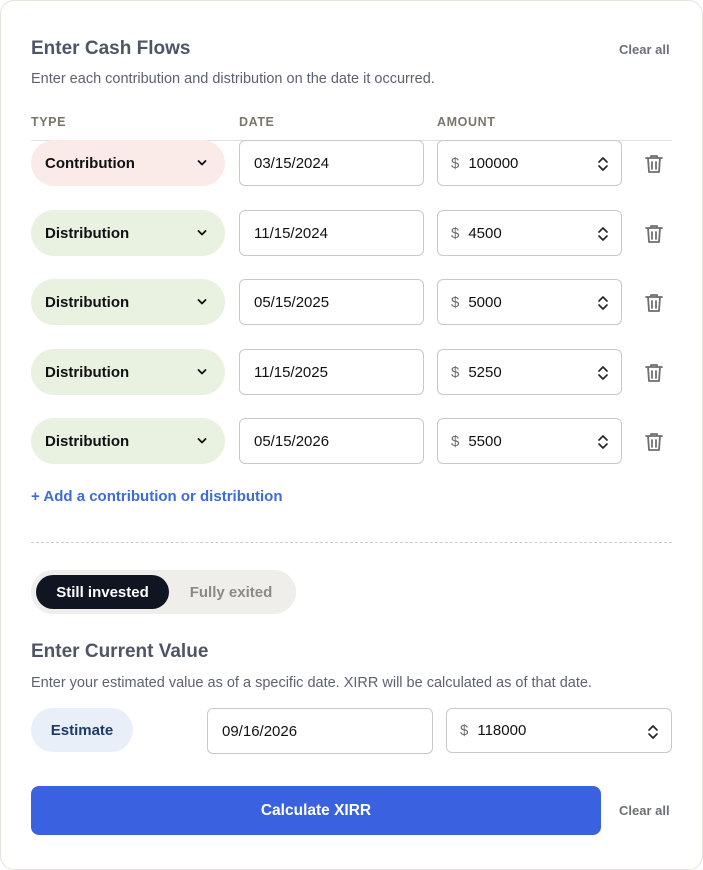  I want to click on date-input: 05/15/2025, so click(331, 302).